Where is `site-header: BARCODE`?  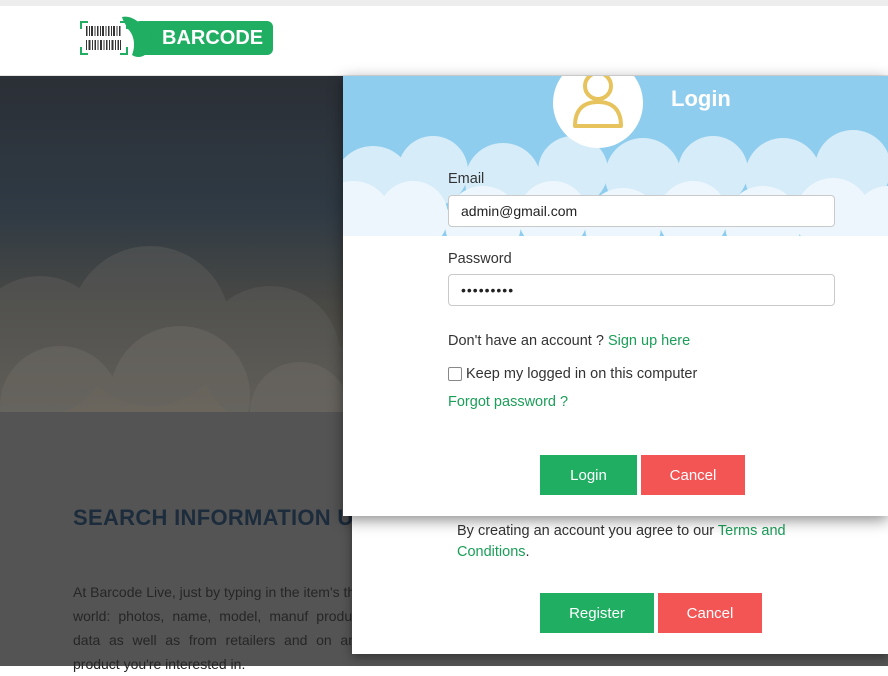
site-header: BARCODE is located at coordinates (444, 41).